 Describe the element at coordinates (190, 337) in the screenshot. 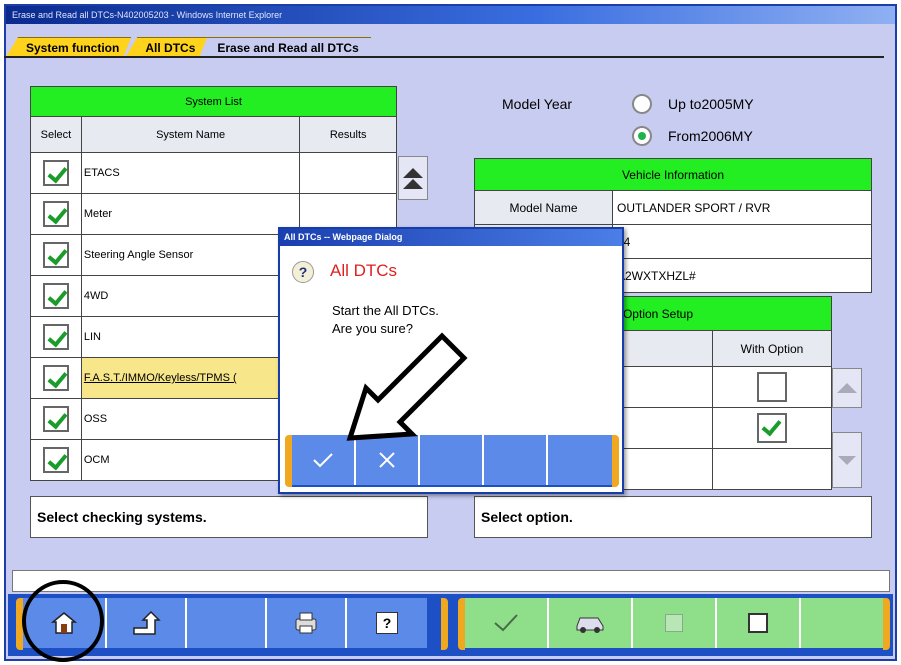

I see `system-name: LIN` at that location.